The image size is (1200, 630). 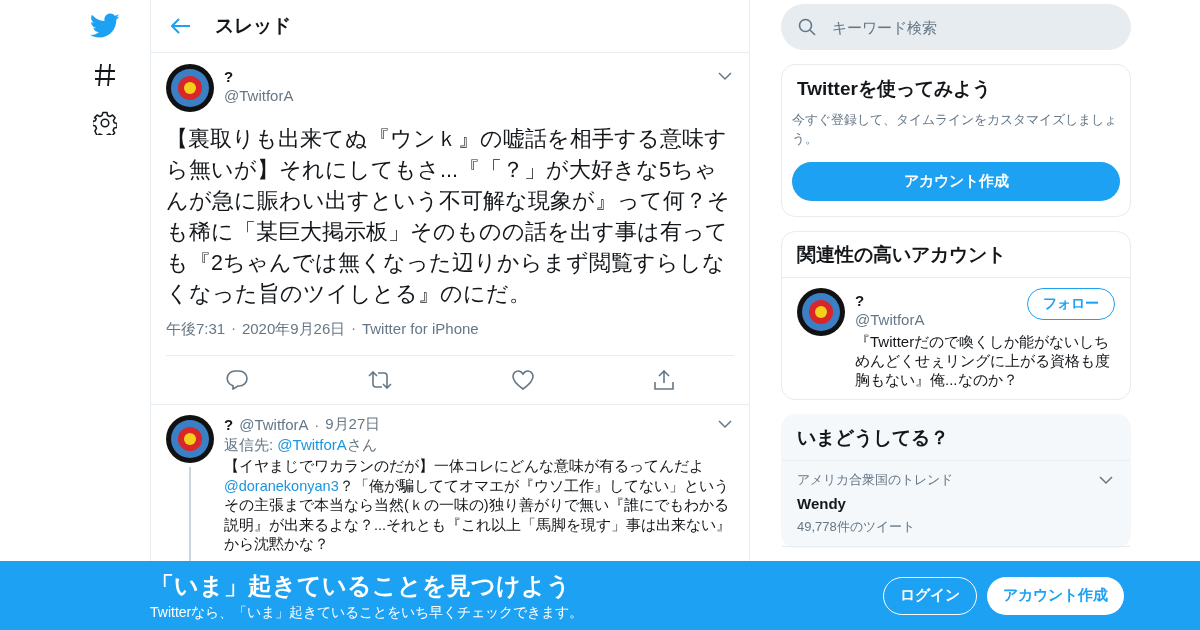 What do you see at coordinates (956, 504) in the screenshot?
I see `trend-item: アメリカ合衆国のトレンド Wendy 49,778件のツイート` at bounding box center [956, 504].